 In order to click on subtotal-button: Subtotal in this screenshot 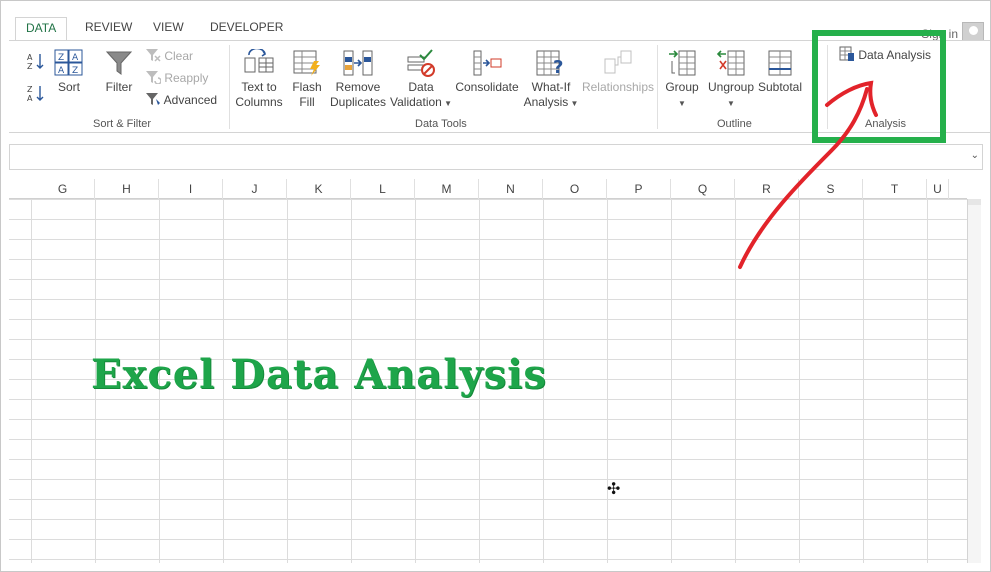, I will do `click(780, 72)`.